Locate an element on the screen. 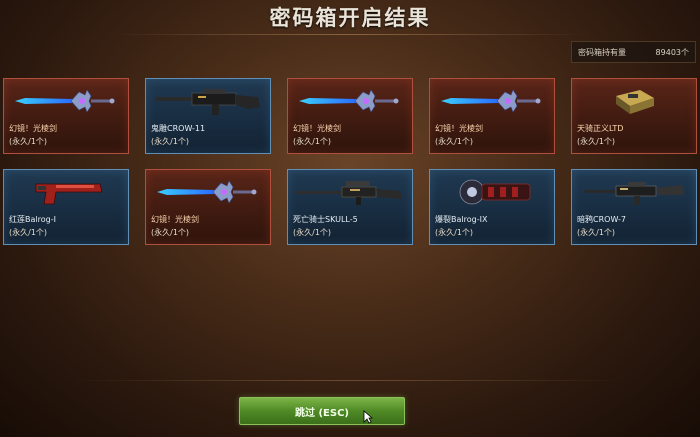  pistol-icon is located at coordinates (66, 192).